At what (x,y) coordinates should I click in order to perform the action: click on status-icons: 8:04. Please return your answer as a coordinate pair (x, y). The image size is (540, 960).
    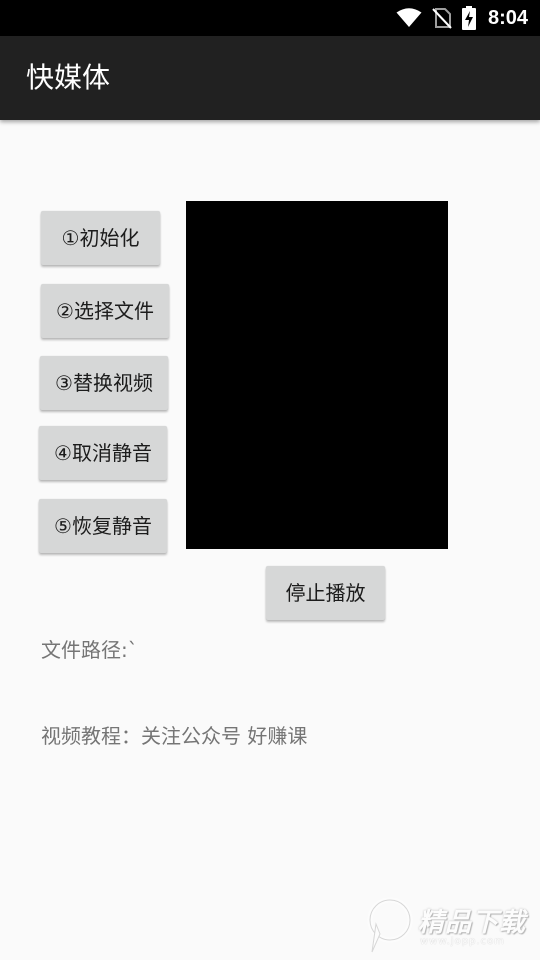
    Looking at the image, I should click on (462, 18).